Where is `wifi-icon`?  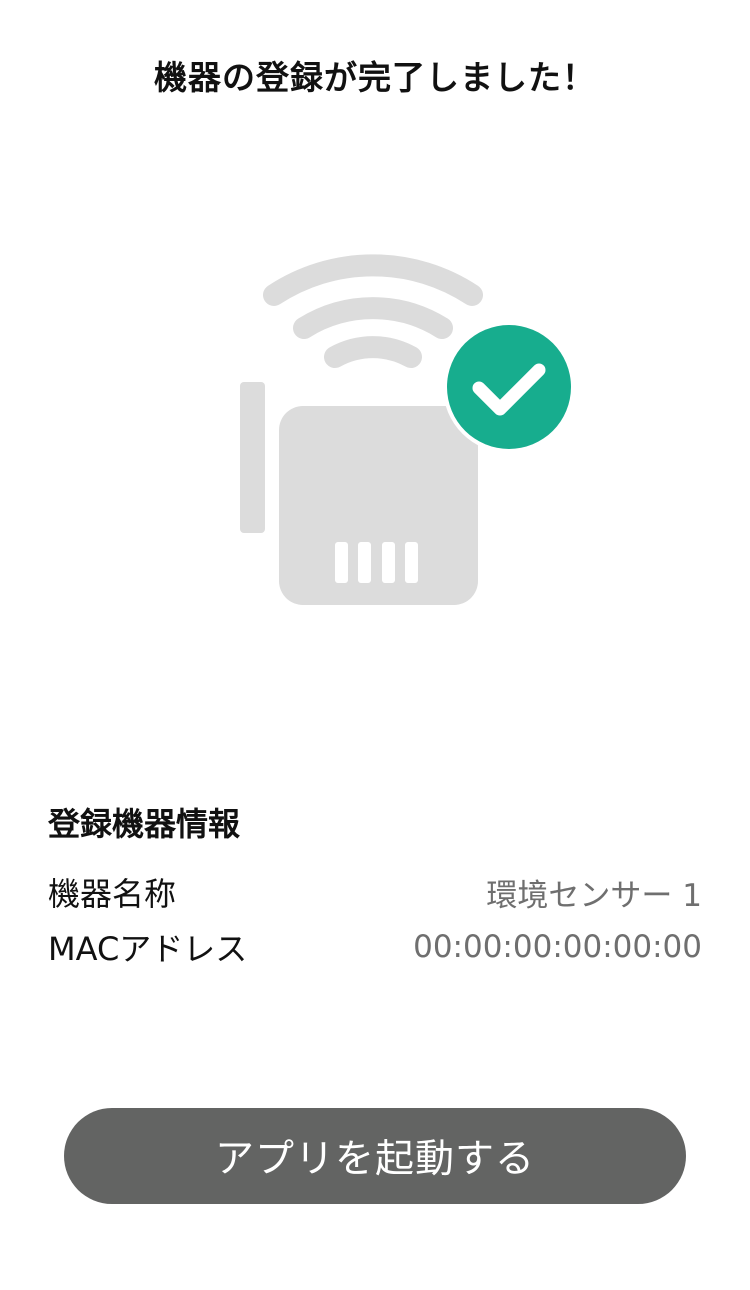 wifi-icon is located at coordinates (373, 311).